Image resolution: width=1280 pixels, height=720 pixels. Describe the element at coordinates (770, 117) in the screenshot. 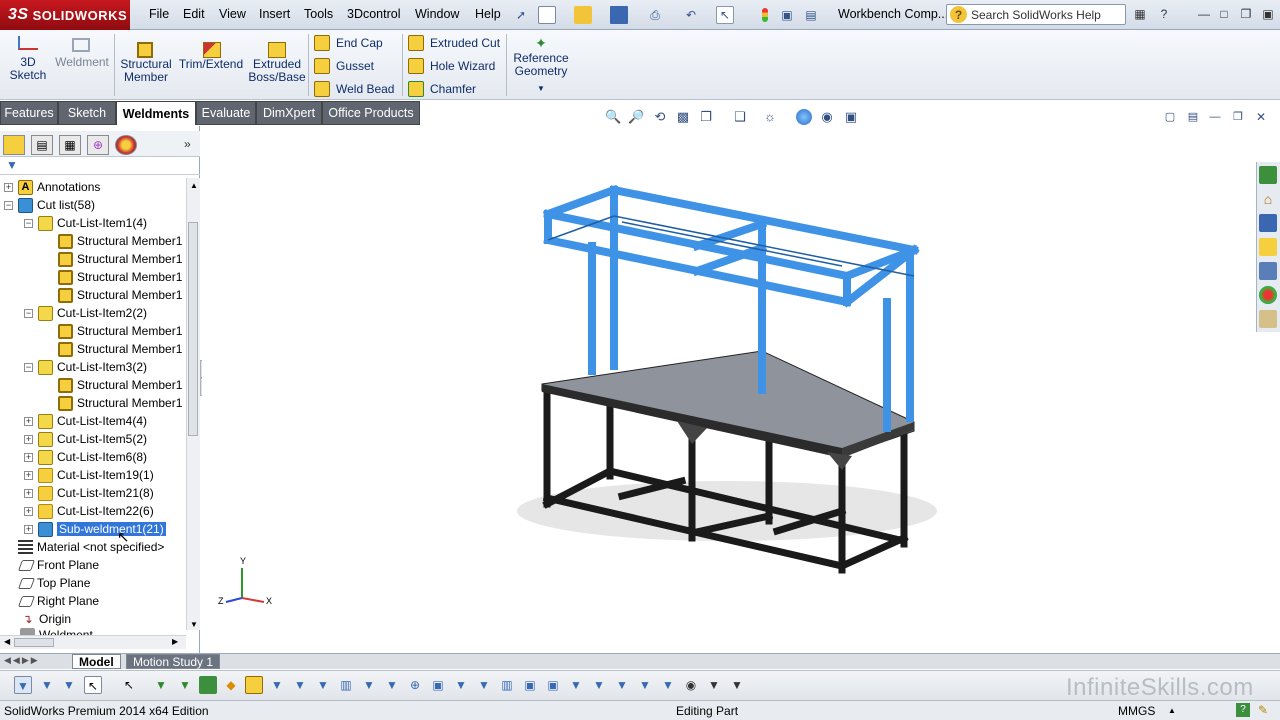

I see `hide-show-items-icon: ☼` at that location.